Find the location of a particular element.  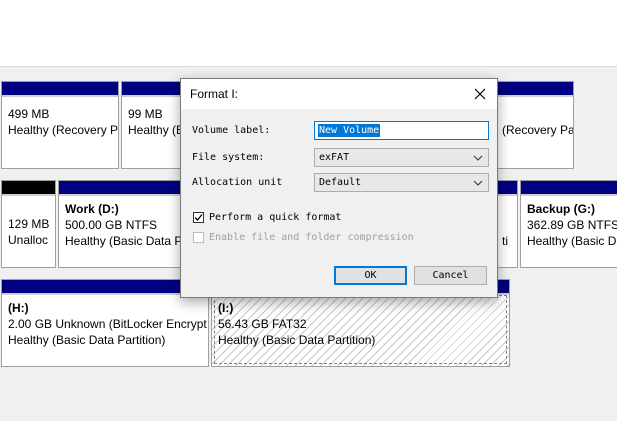

allocation-unit-value: Default is located at coordinates (340, 182).